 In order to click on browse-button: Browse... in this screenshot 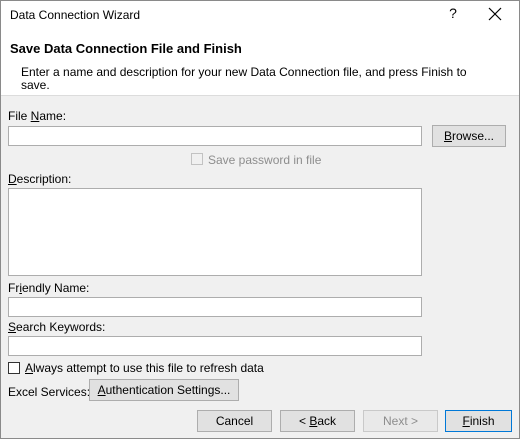, I will do `click(469, 136)`.